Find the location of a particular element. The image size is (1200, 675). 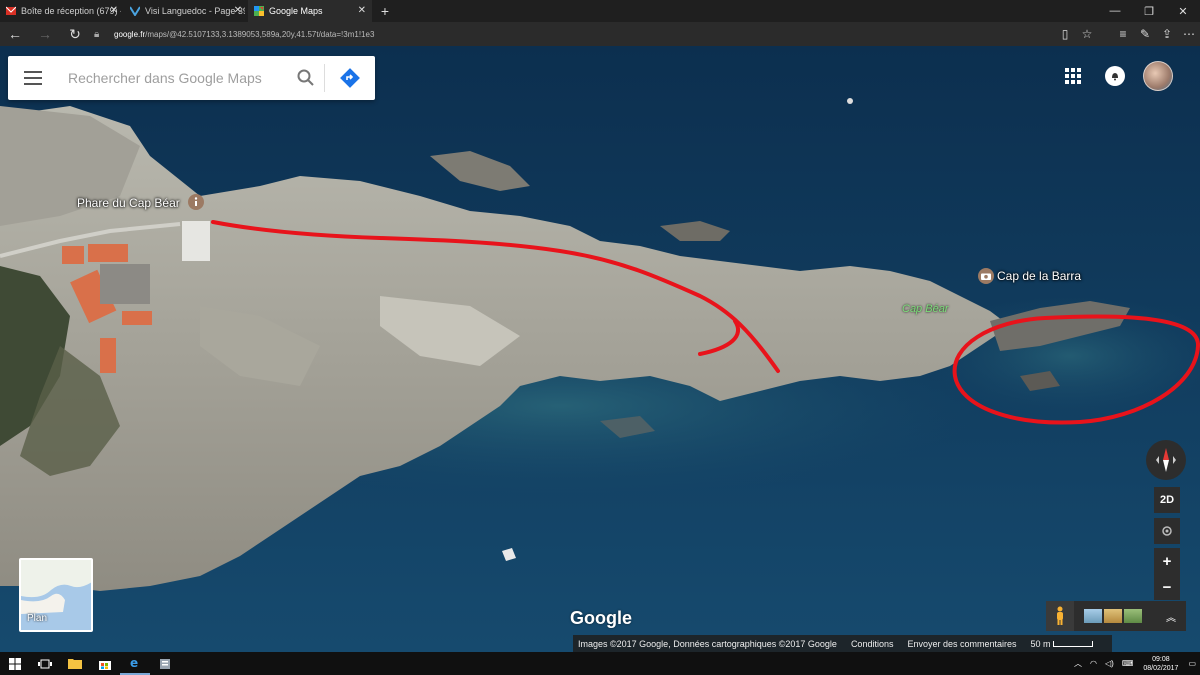

notifications-icon is located at coordinates (1115, 76).